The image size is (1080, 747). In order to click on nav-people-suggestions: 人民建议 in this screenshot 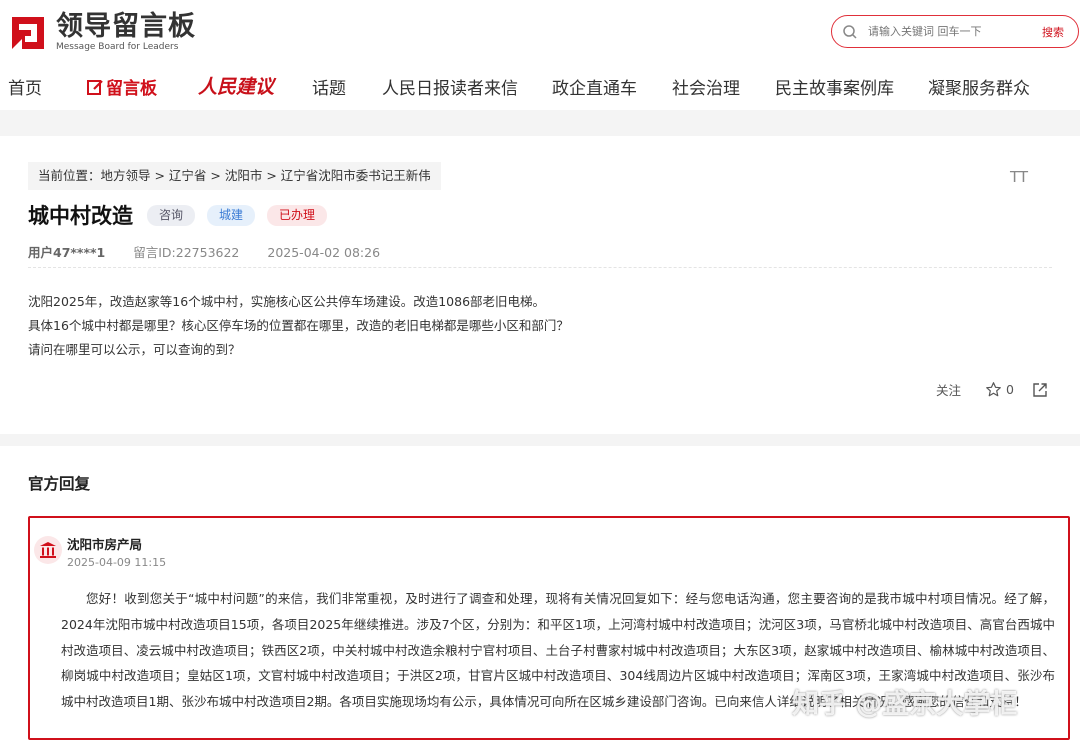, I will do `click(236, 85)`.